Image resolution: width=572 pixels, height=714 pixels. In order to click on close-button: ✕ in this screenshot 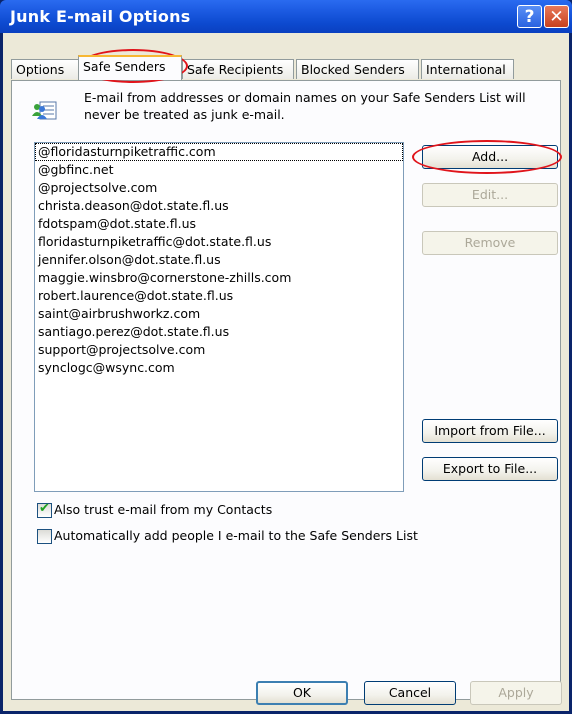, I will do `click(556, 16)`.